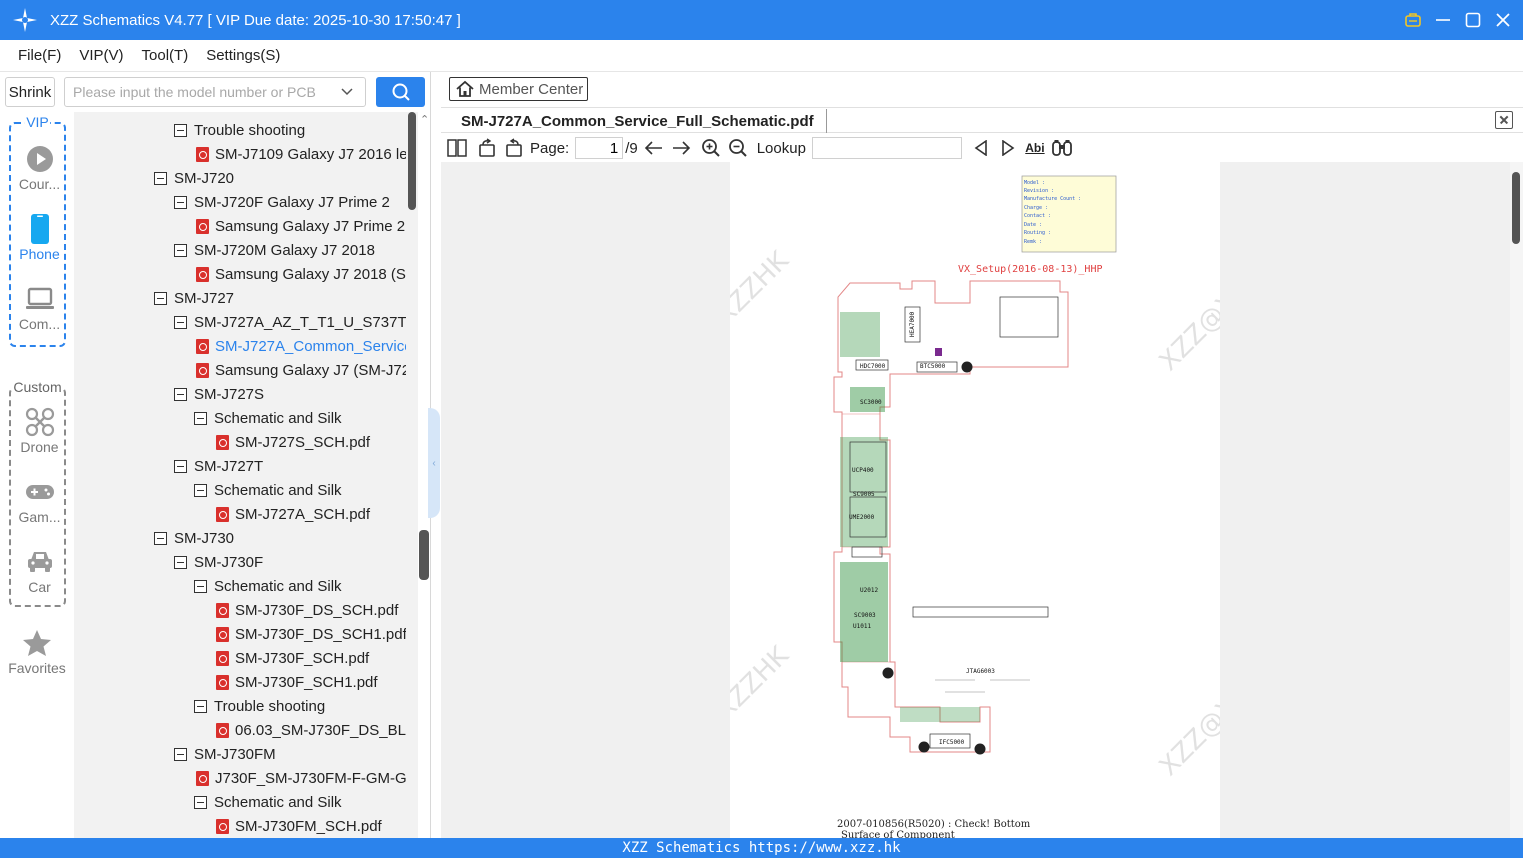 This screenshot has width=1523, height=858. I want to click on tree-file: SM-J730F_DS_SCH.pdf, so click(307, 610).